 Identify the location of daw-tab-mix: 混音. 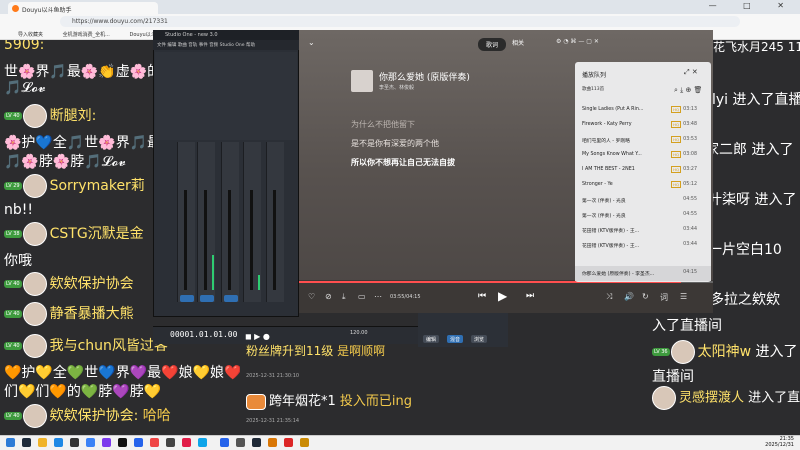
(455, 339).